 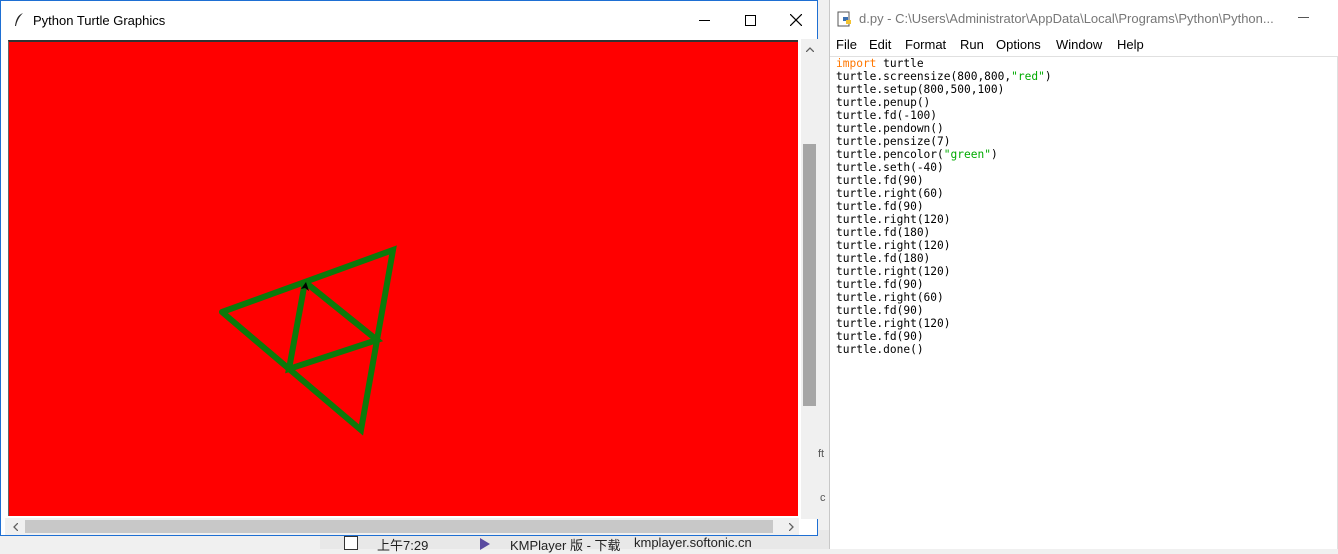 I want to click on minimize-button, so click(x=704, y=20).